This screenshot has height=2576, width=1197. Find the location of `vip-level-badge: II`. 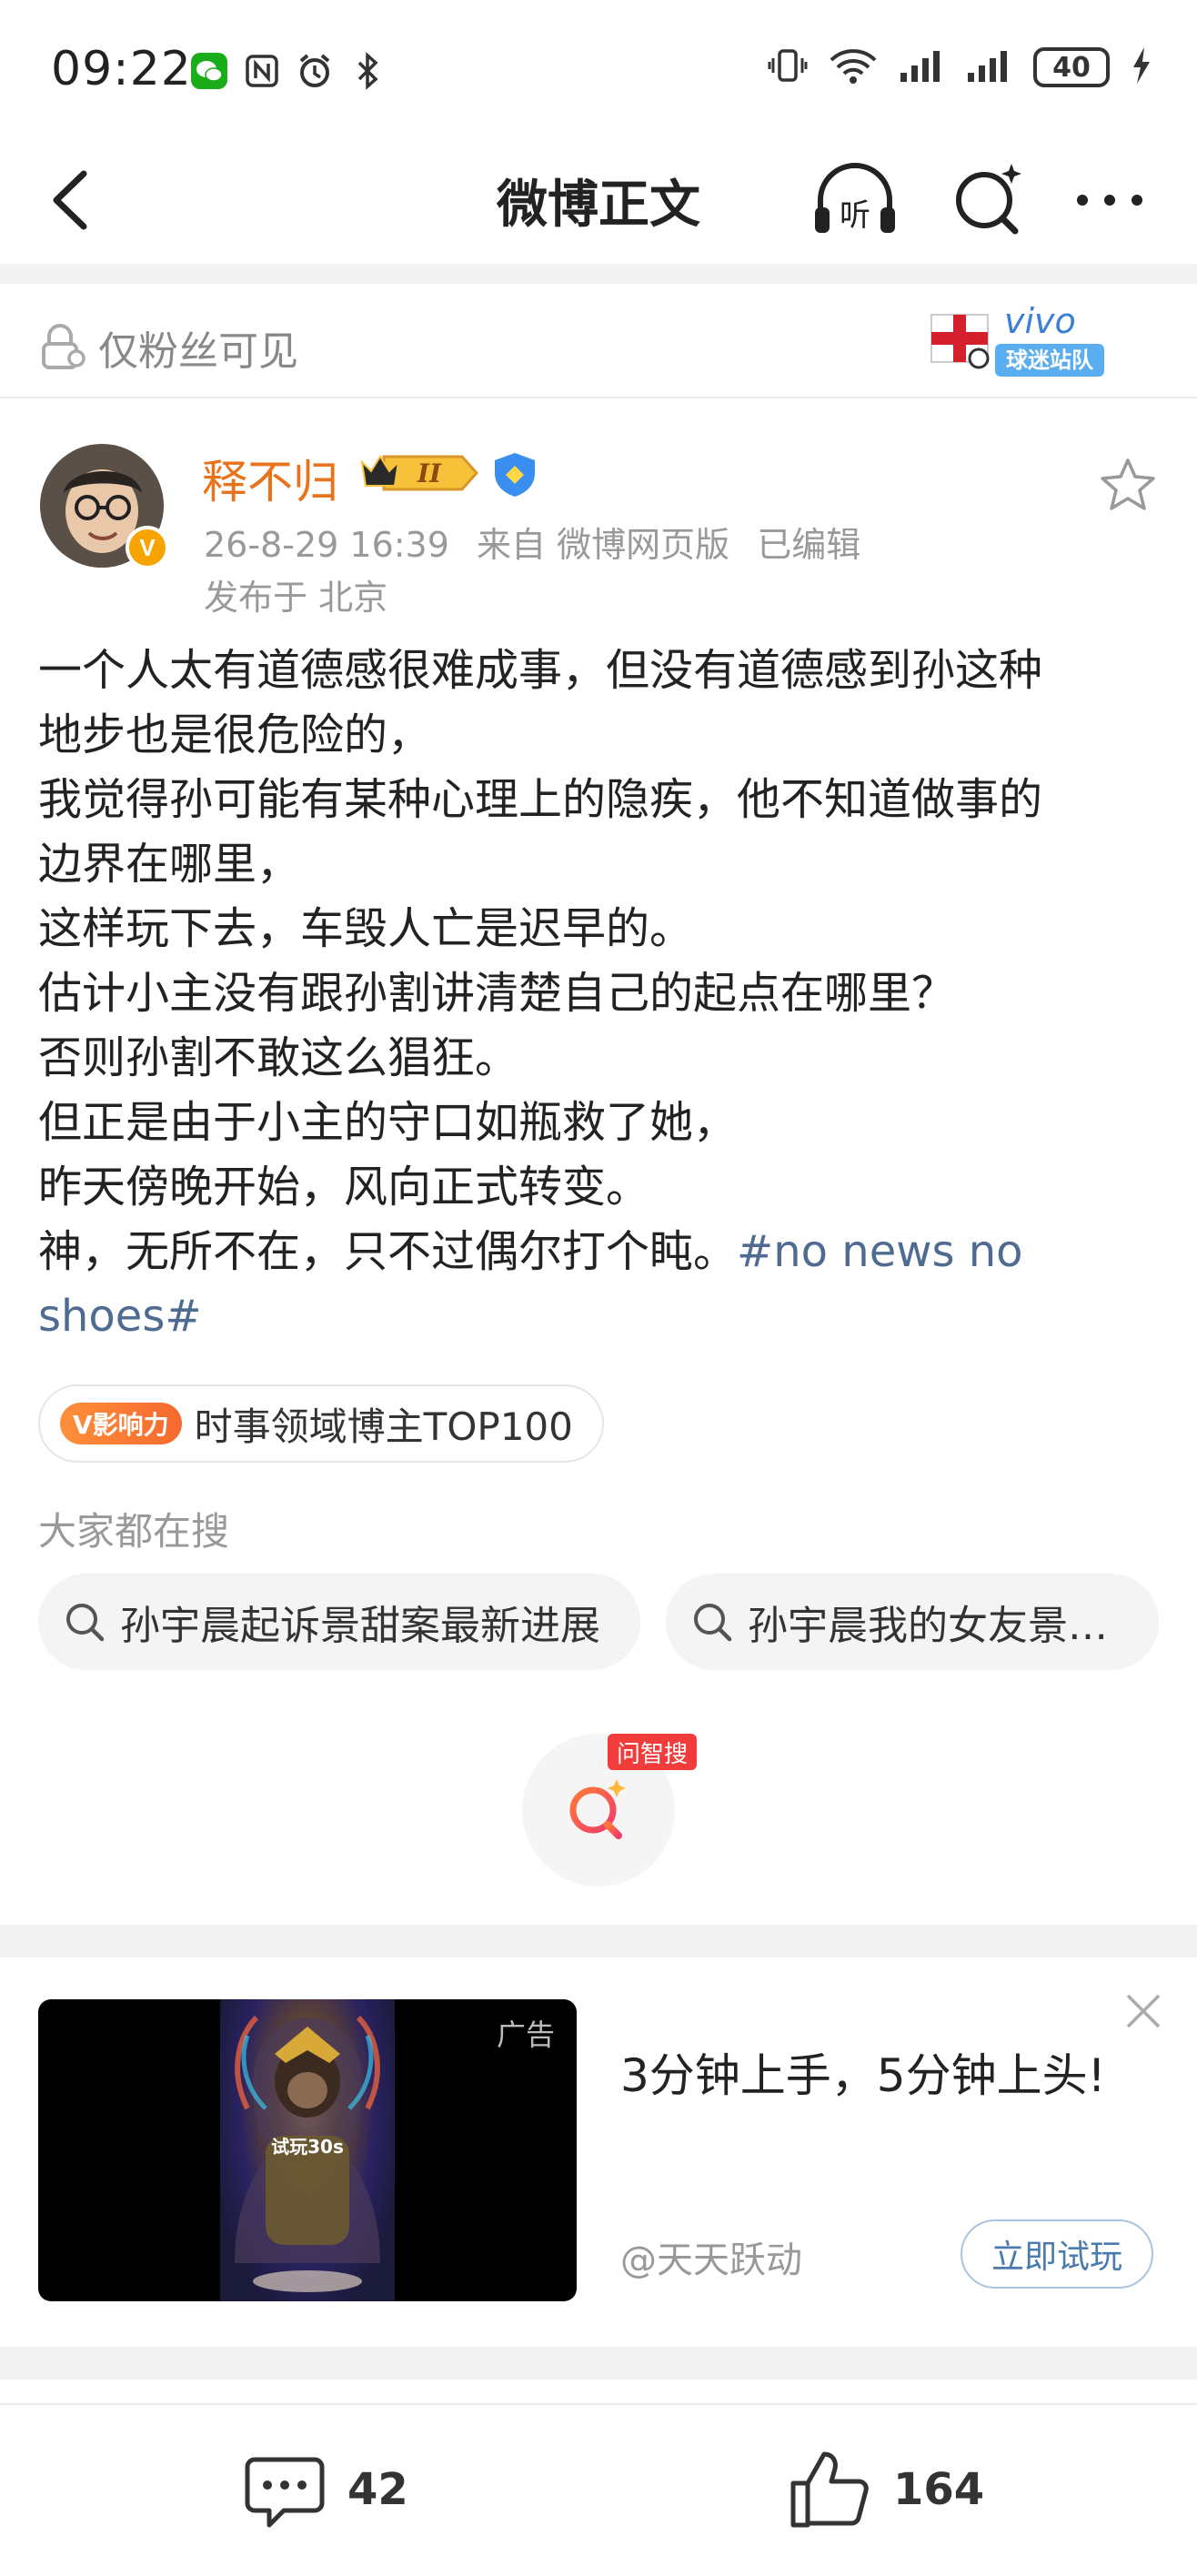

vip-level-badge: II is located at coordinates (418, 473).